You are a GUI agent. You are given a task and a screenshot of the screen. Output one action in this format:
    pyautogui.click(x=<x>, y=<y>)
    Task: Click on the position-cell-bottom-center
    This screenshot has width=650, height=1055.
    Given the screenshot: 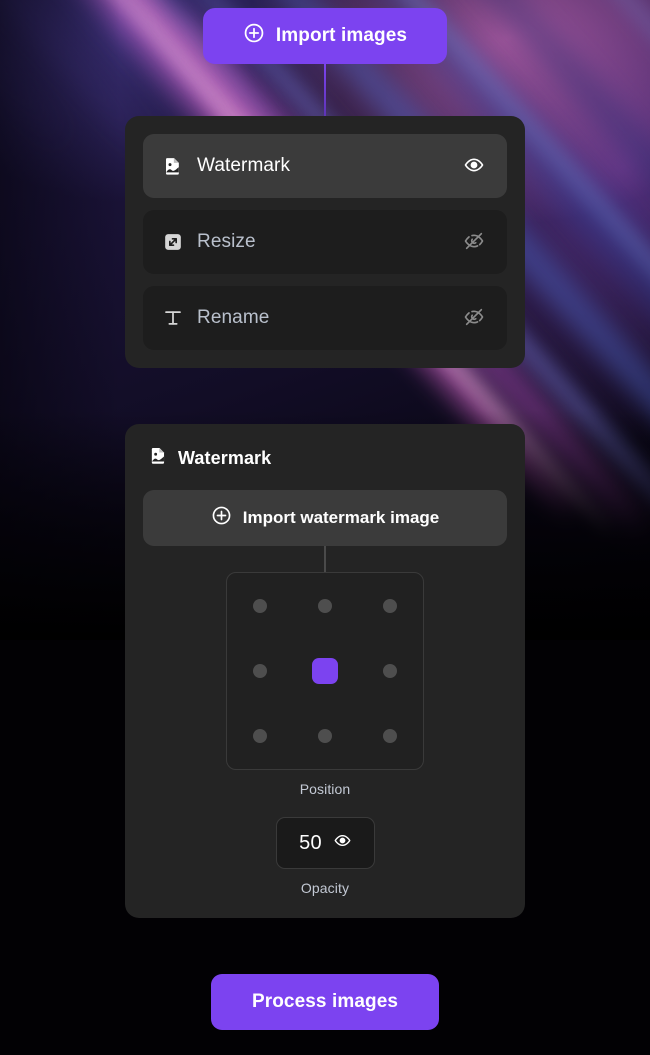 What is the action you would take?
    pyautogui.click(x=324, y=736)
    